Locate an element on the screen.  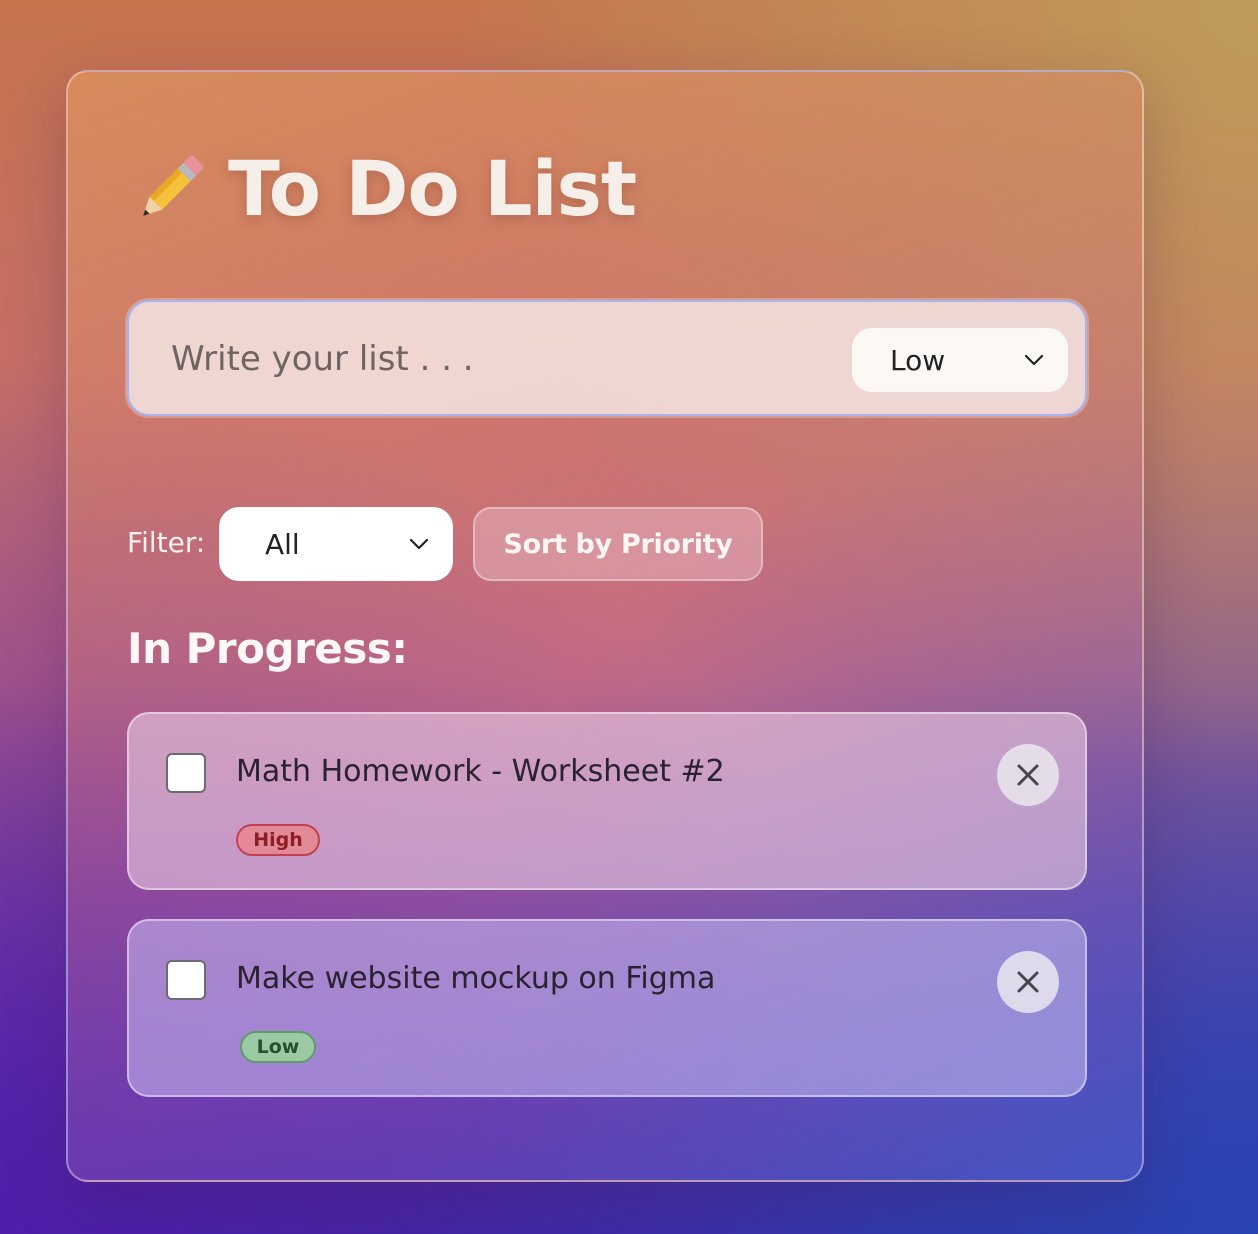
section-title: In Progress: is located at coordinates (267, 648).